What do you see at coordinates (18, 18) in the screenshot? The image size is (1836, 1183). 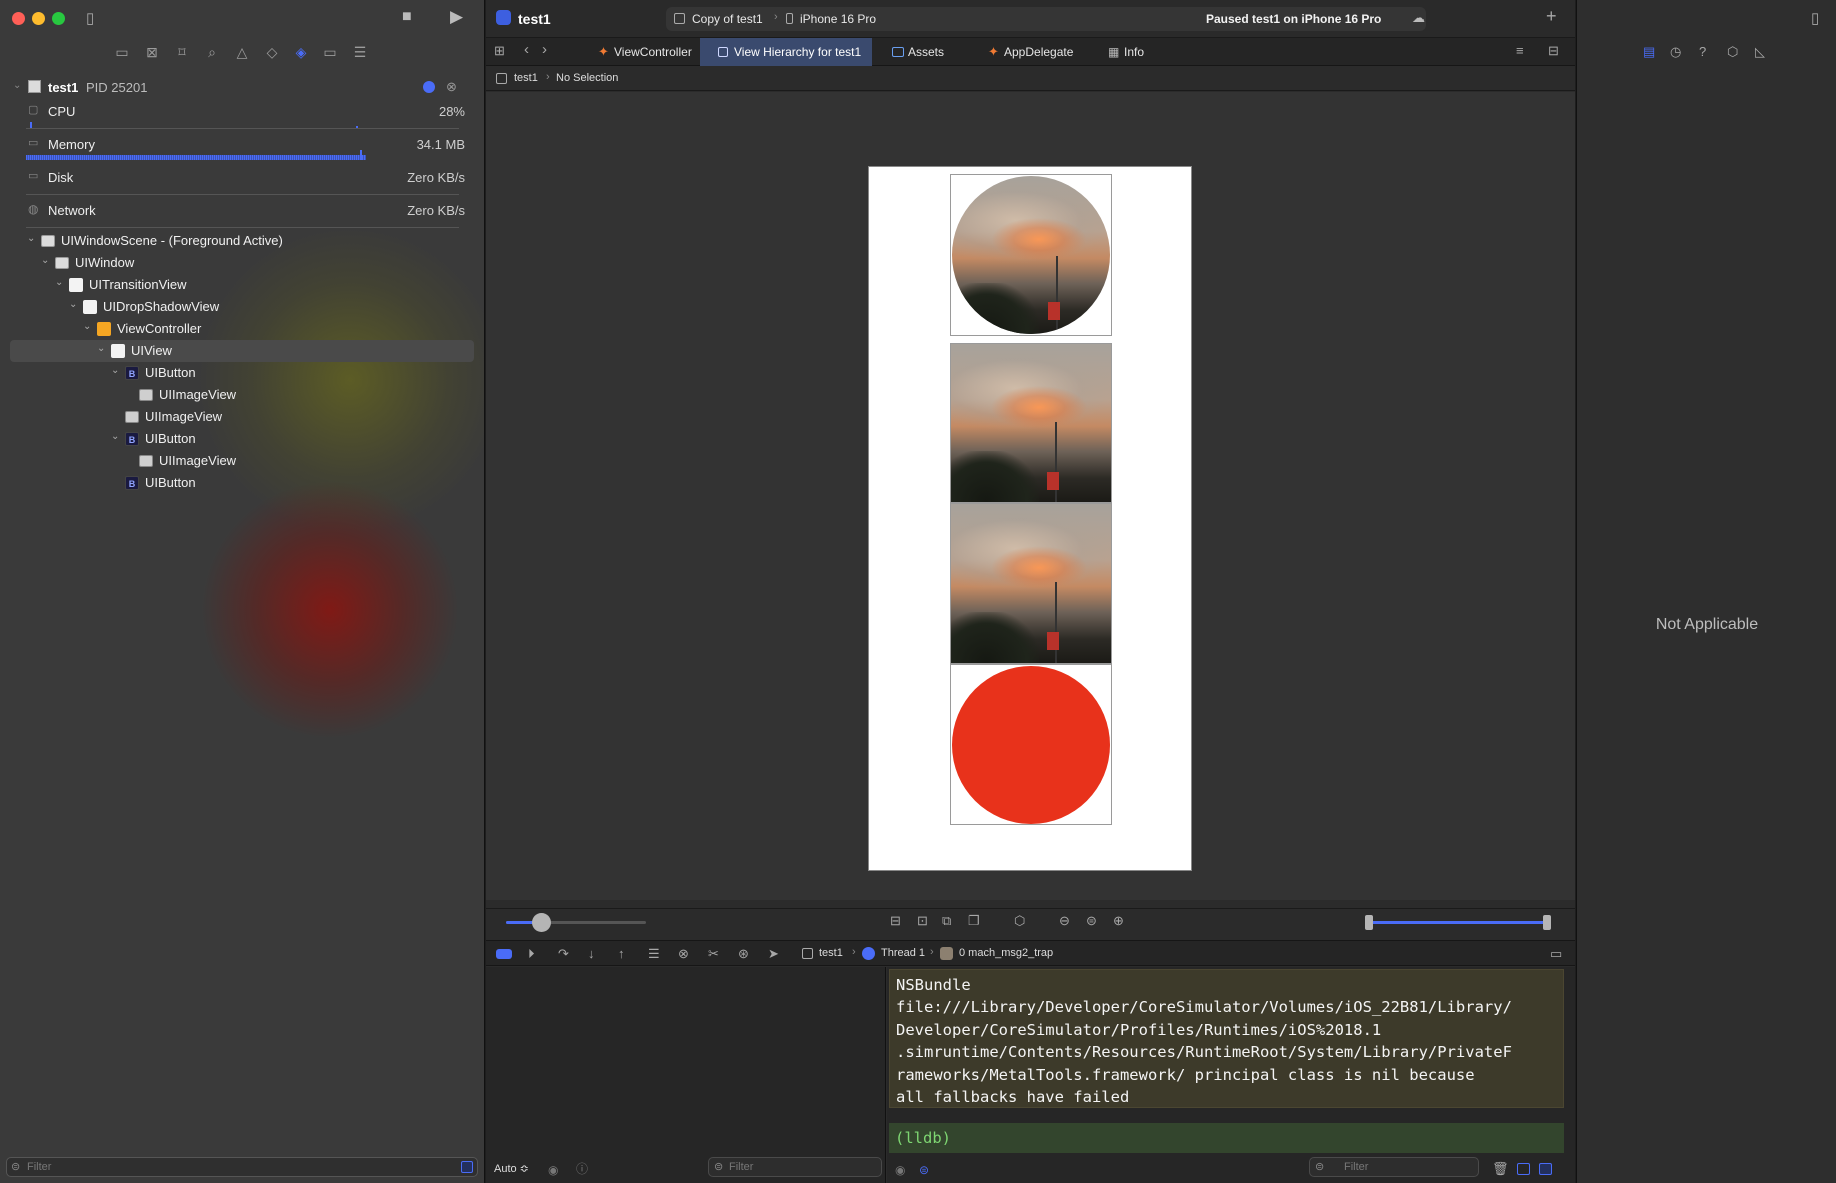 I see `close-window-button` at bounding box center [18, 18].